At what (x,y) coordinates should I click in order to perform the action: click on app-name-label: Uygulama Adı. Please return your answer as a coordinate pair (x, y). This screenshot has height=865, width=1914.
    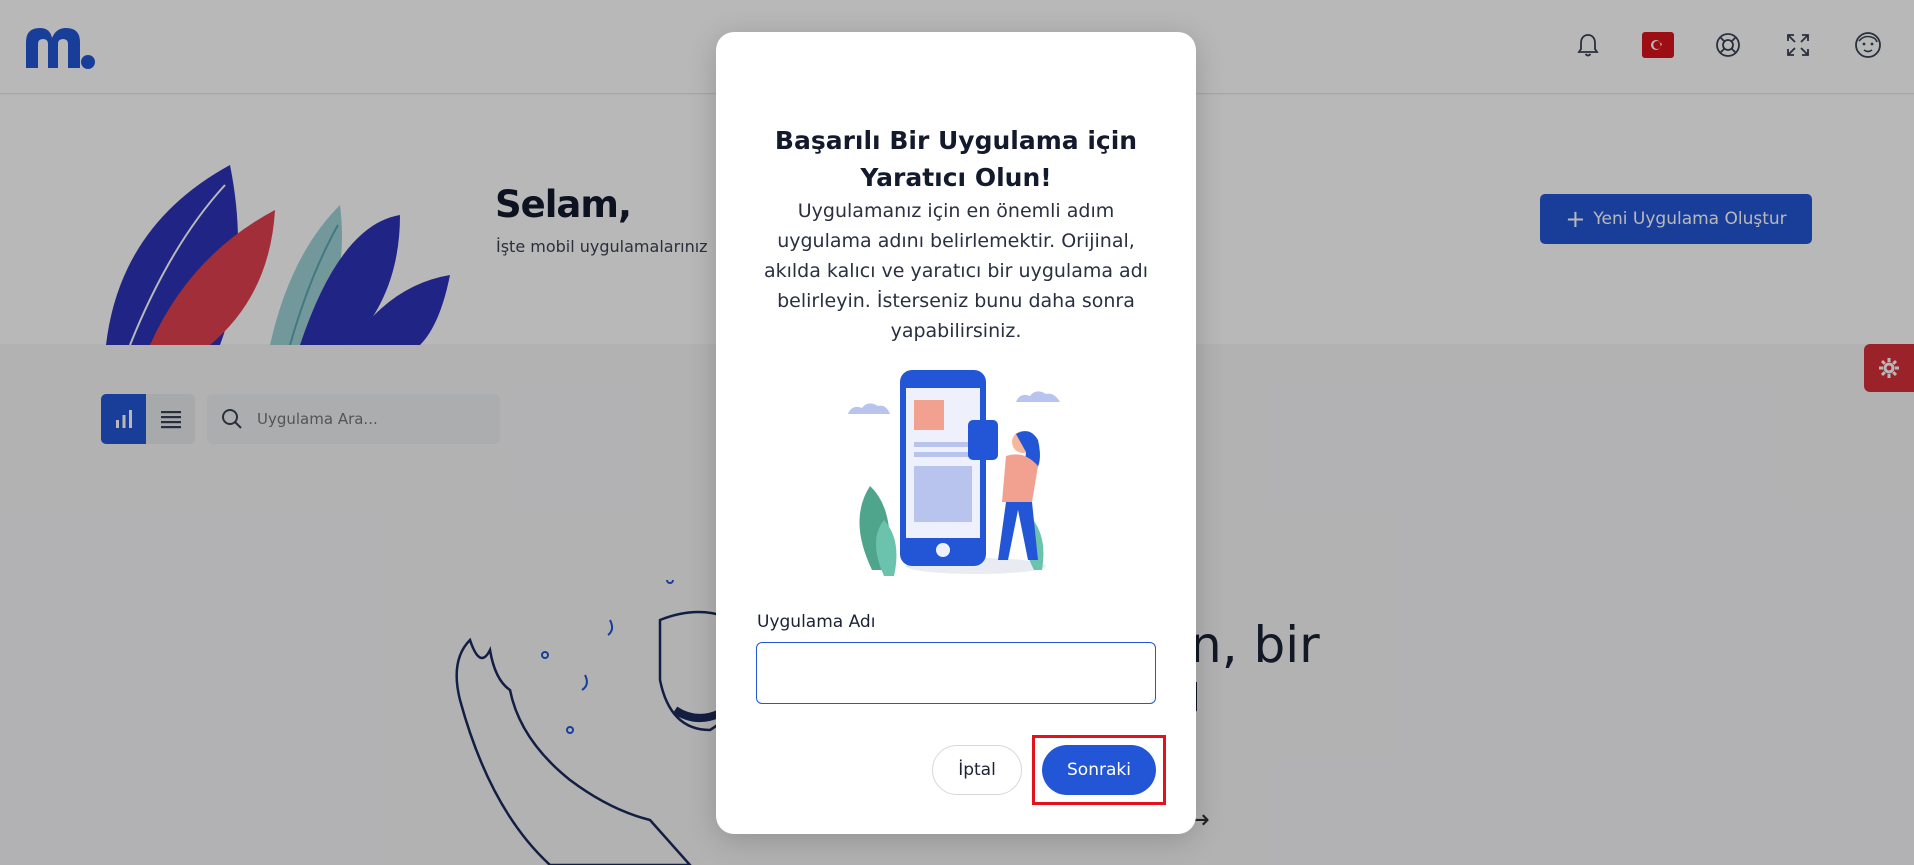
    Looking at the image, I should click on (816, 622).